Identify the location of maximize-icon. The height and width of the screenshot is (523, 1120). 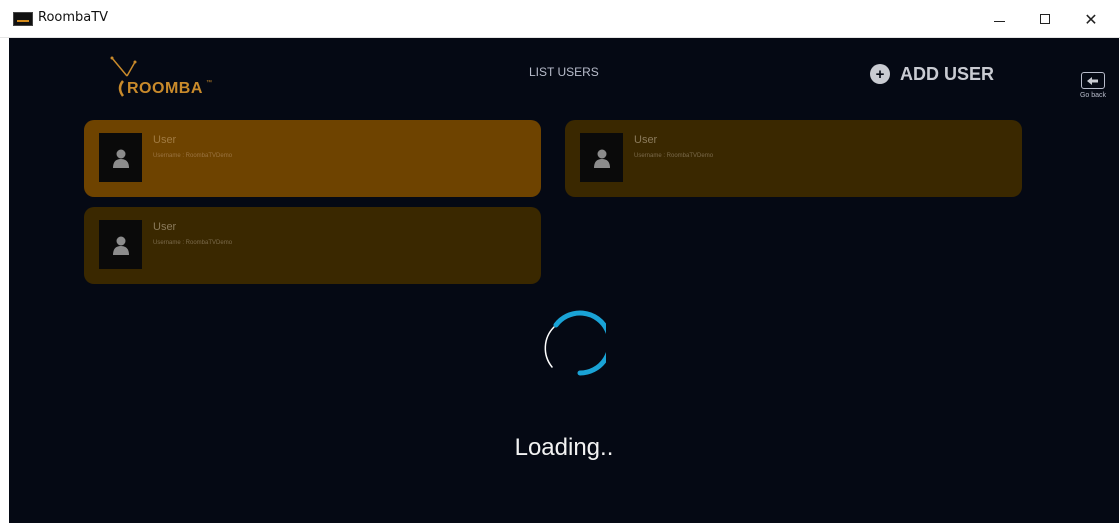
(1045, 19).